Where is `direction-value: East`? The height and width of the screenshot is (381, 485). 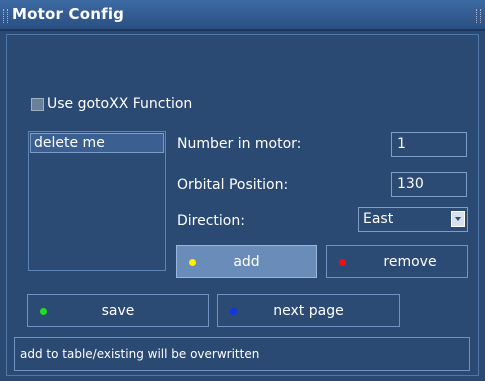 direction-value: East is located at coordinates (378, 219).